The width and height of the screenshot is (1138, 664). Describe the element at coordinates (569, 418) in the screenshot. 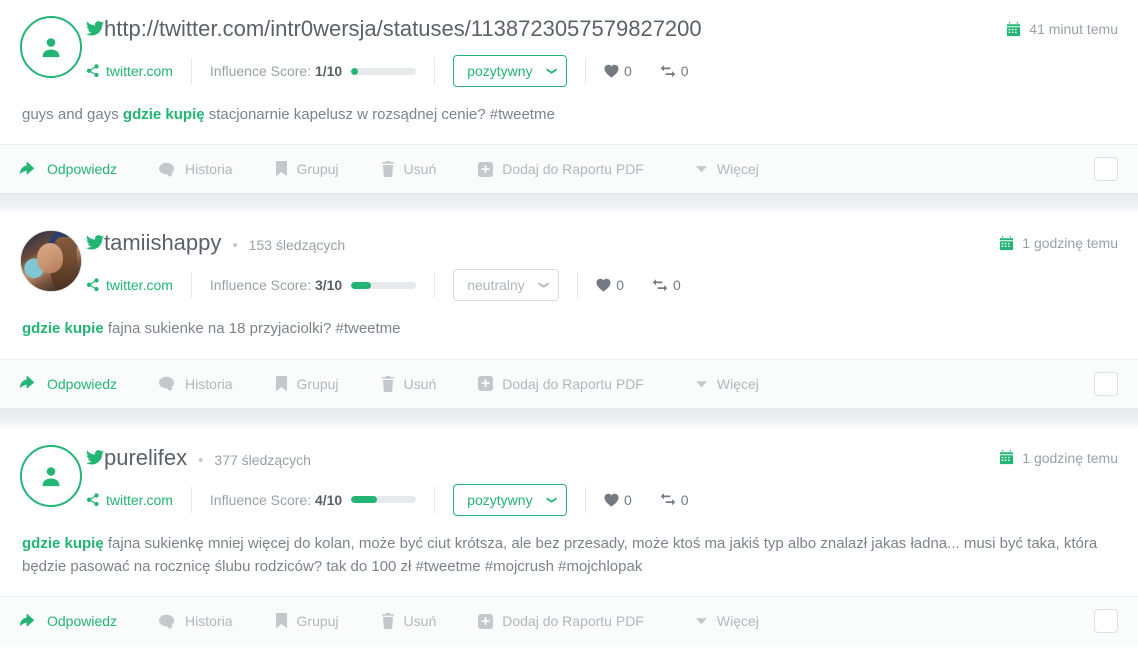

I see `post-separator` at that location.